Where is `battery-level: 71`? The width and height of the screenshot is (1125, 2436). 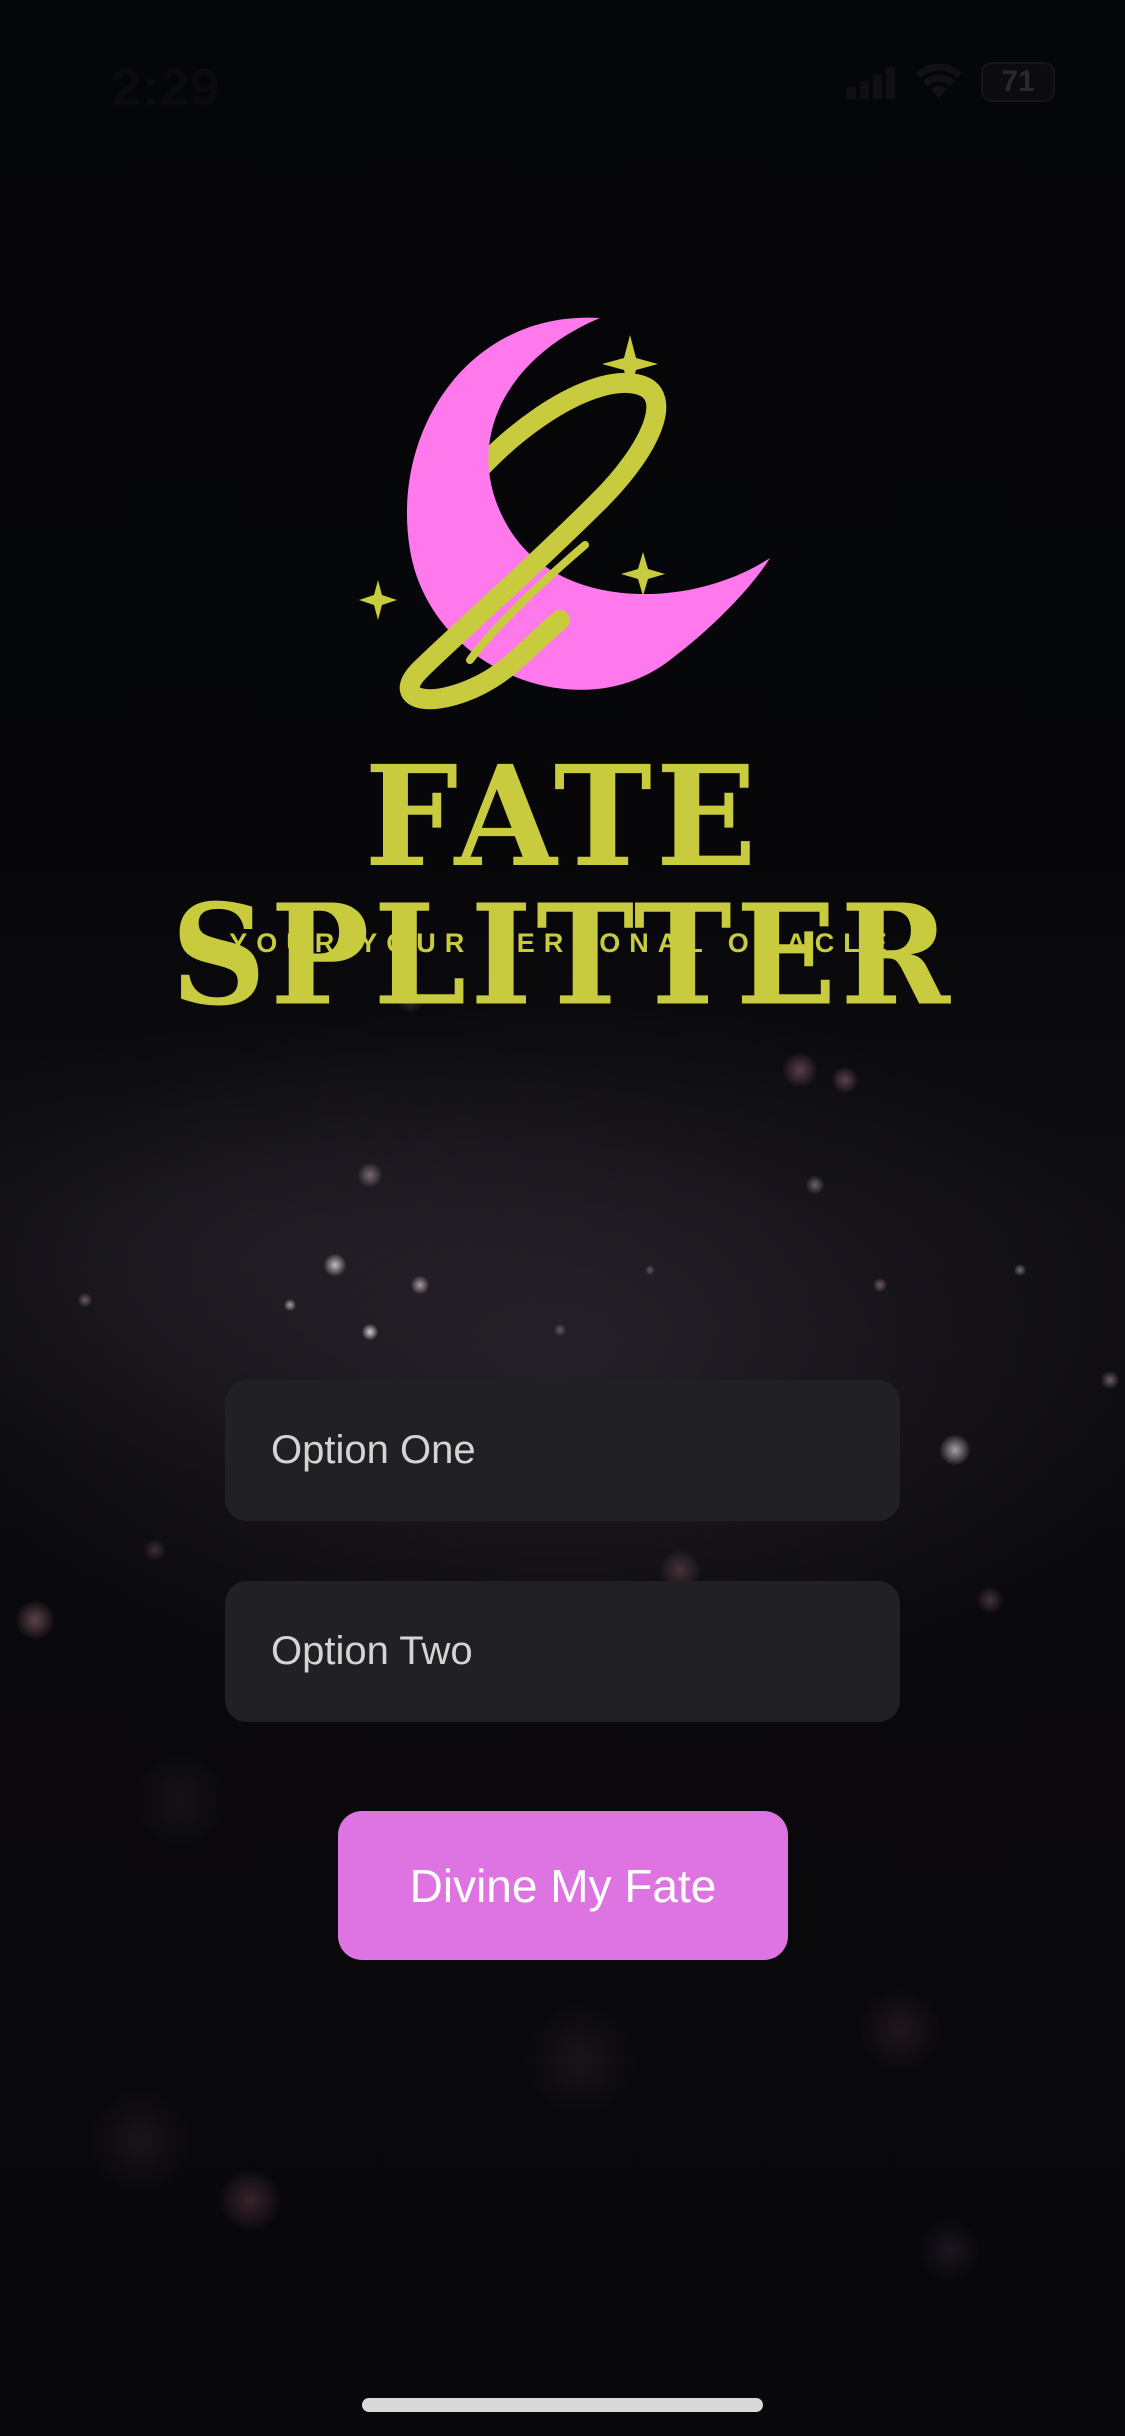 battery-level: 71 is located at coordinates (1018, 81).